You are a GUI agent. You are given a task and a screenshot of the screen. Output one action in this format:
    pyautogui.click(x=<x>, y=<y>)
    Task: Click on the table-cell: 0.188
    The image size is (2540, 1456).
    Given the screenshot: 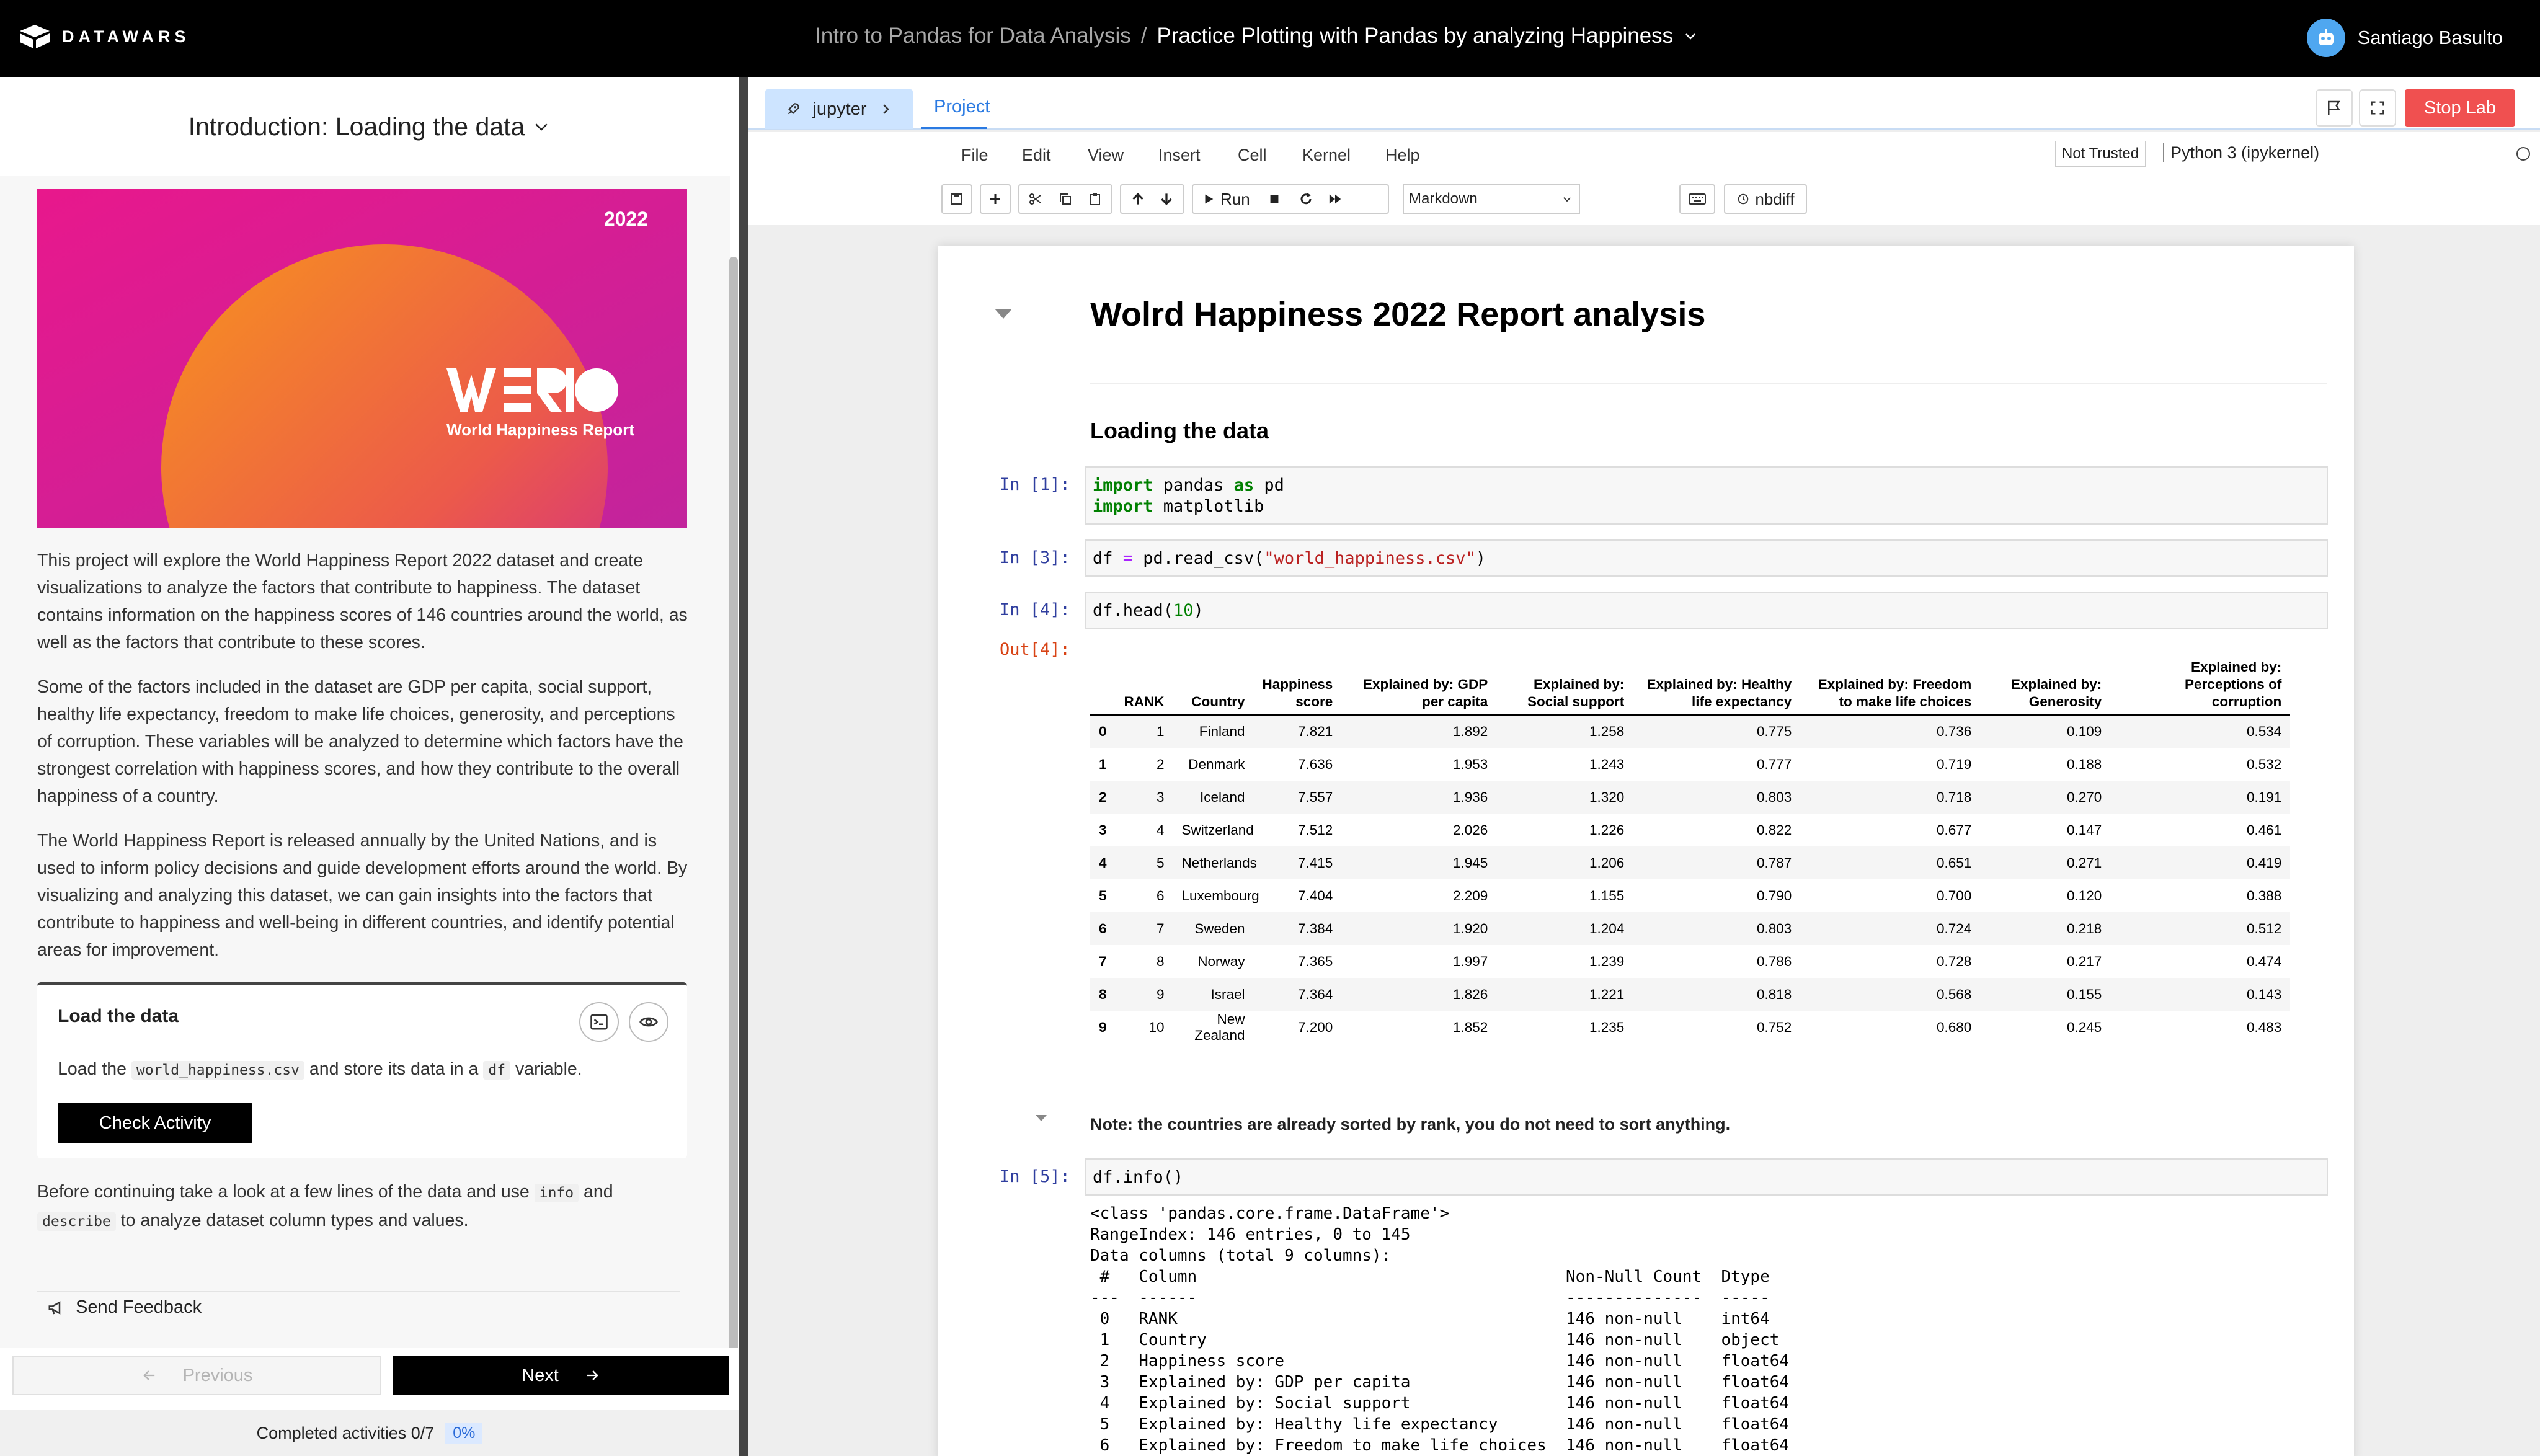 What is the action you would take?
    pyautogui.click(x=2084, y=764)
    